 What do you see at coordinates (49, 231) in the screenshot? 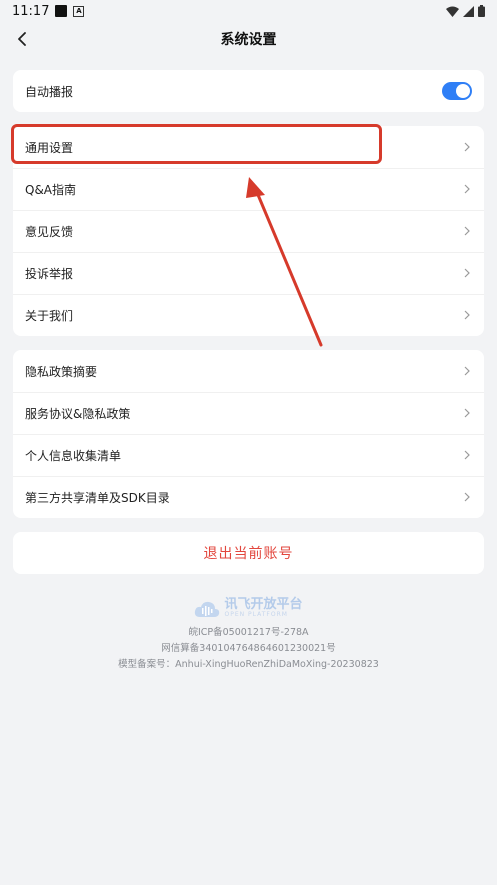
I see `settings-item-label: 意见反馈` at bounding box center [49, 231].